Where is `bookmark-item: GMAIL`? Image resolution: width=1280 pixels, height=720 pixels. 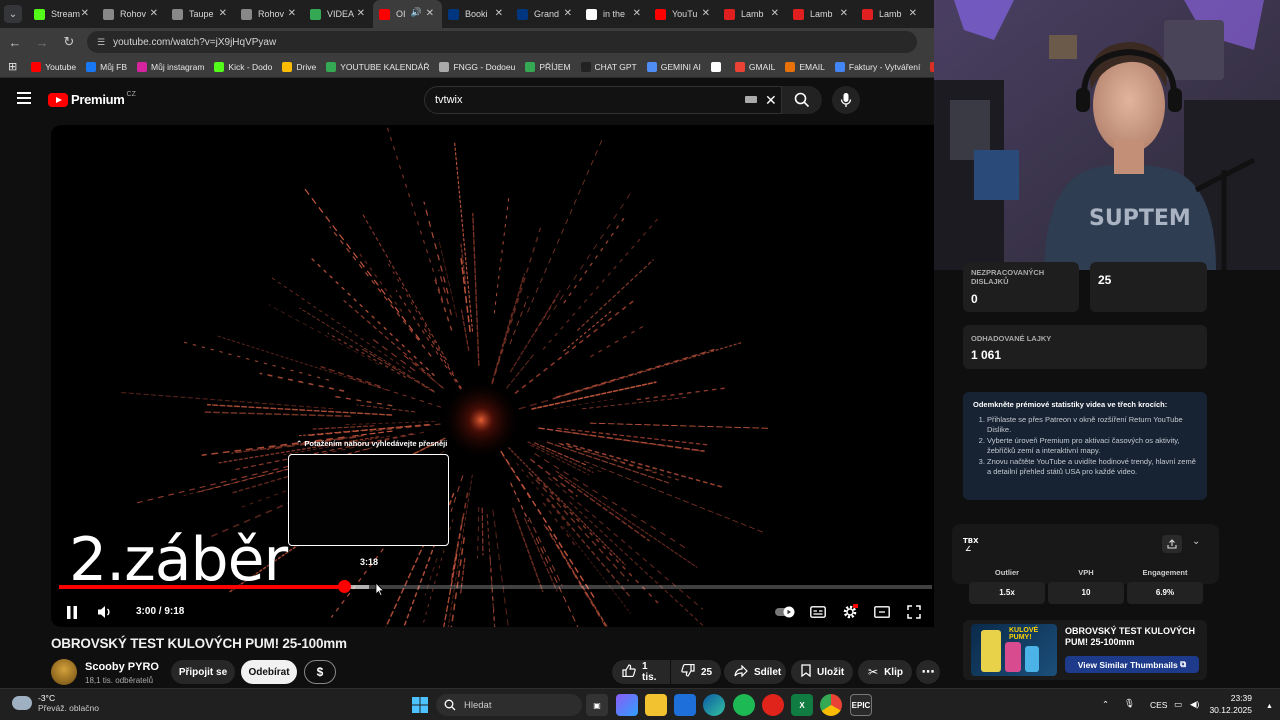 bookmark-item: GMAIL is located at coordinates (754, 66).